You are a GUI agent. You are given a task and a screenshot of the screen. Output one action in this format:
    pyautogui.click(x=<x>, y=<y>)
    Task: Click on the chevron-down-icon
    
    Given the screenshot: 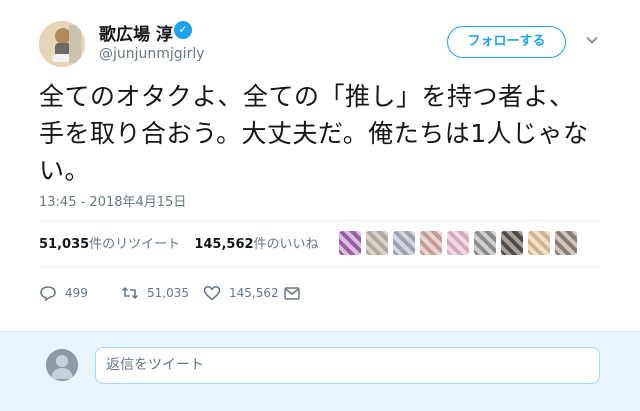 What is the action you would take?
    pyautogui.click(x=592, y=40)
    